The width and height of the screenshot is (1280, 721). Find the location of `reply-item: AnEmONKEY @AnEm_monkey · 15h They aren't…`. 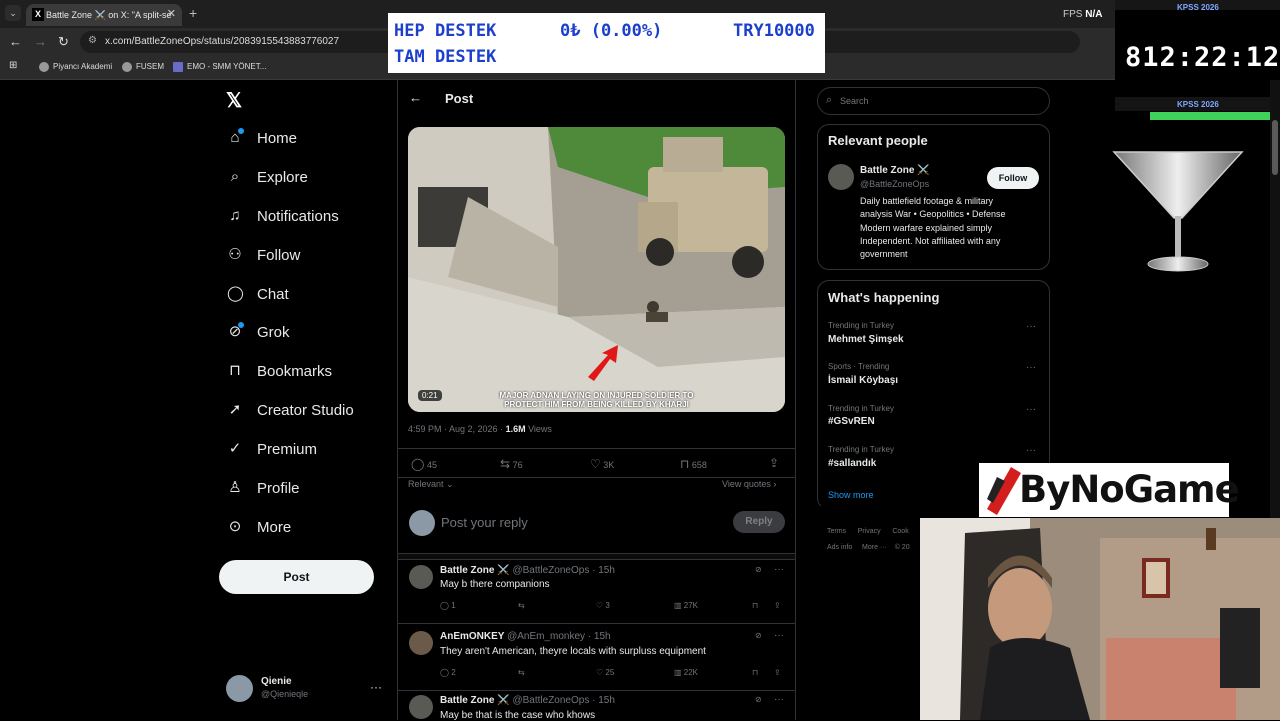

reply-item: AnEmONKEY @AnEm_monkey · 15h They aren't… is located at coordinates (596, 656).